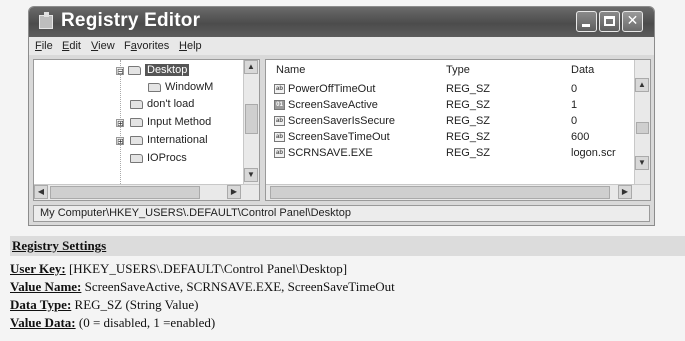 The image size is (685, 341). I want to click on value-data-label: Value Data:, so click(43, 322).